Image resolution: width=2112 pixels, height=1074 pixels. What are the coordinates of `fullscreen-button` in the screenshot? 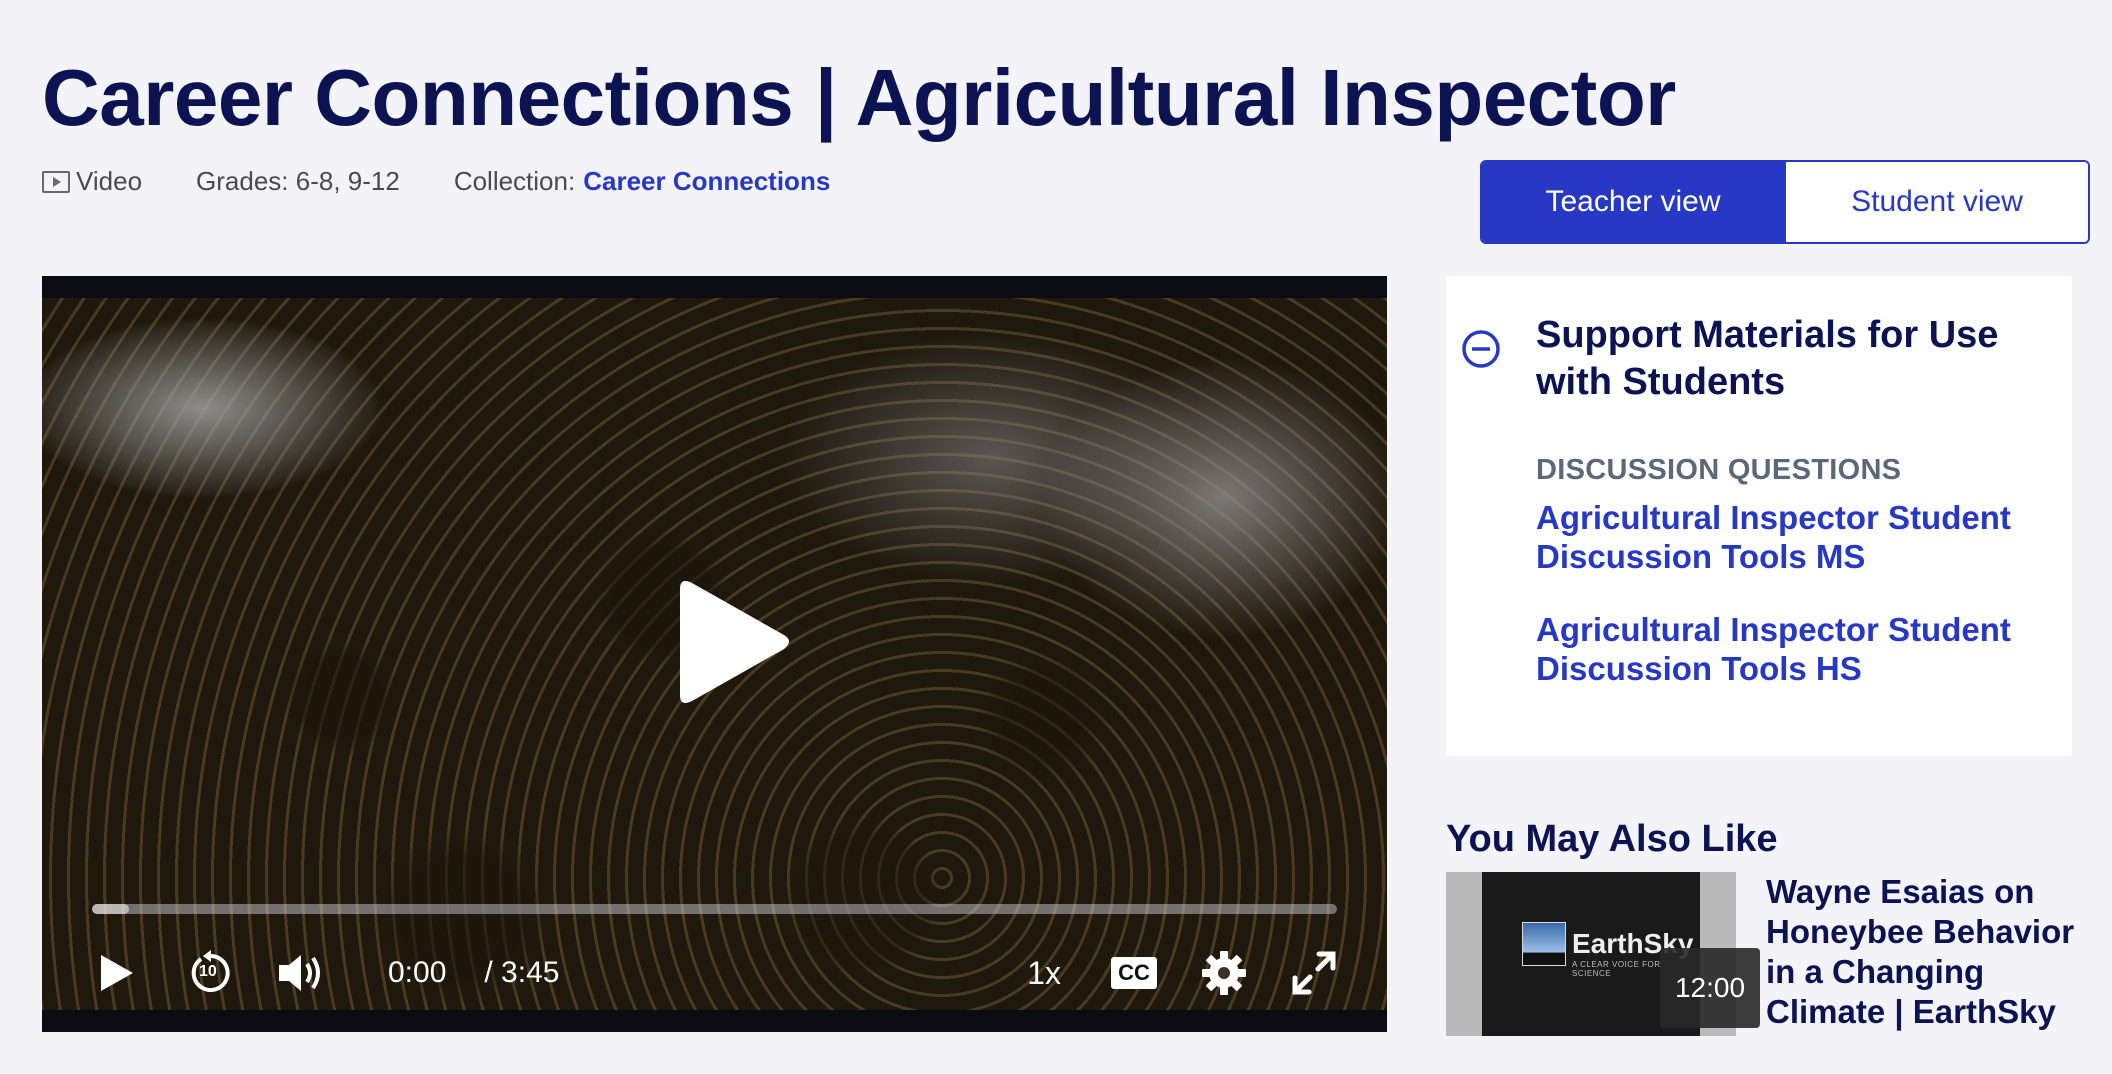 It's located at (1314, 973).